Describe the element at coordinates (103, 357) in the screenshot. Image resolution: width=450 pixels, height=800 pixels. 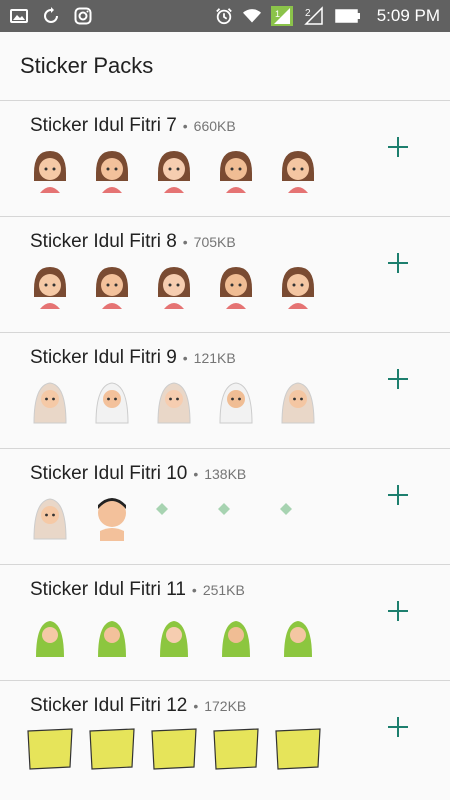
I see `pack-name: Sticker Idul Fitri 9` at that location.